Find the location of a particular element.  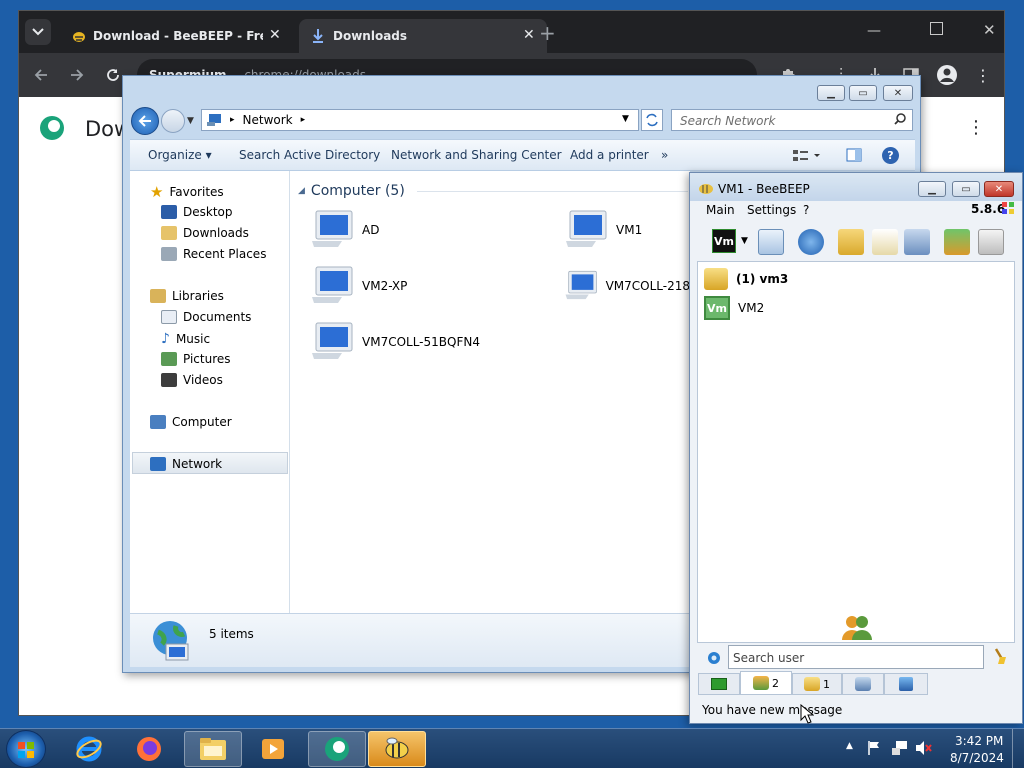

nav-item-pictures: Pictures is located at coordinates (196, 359).